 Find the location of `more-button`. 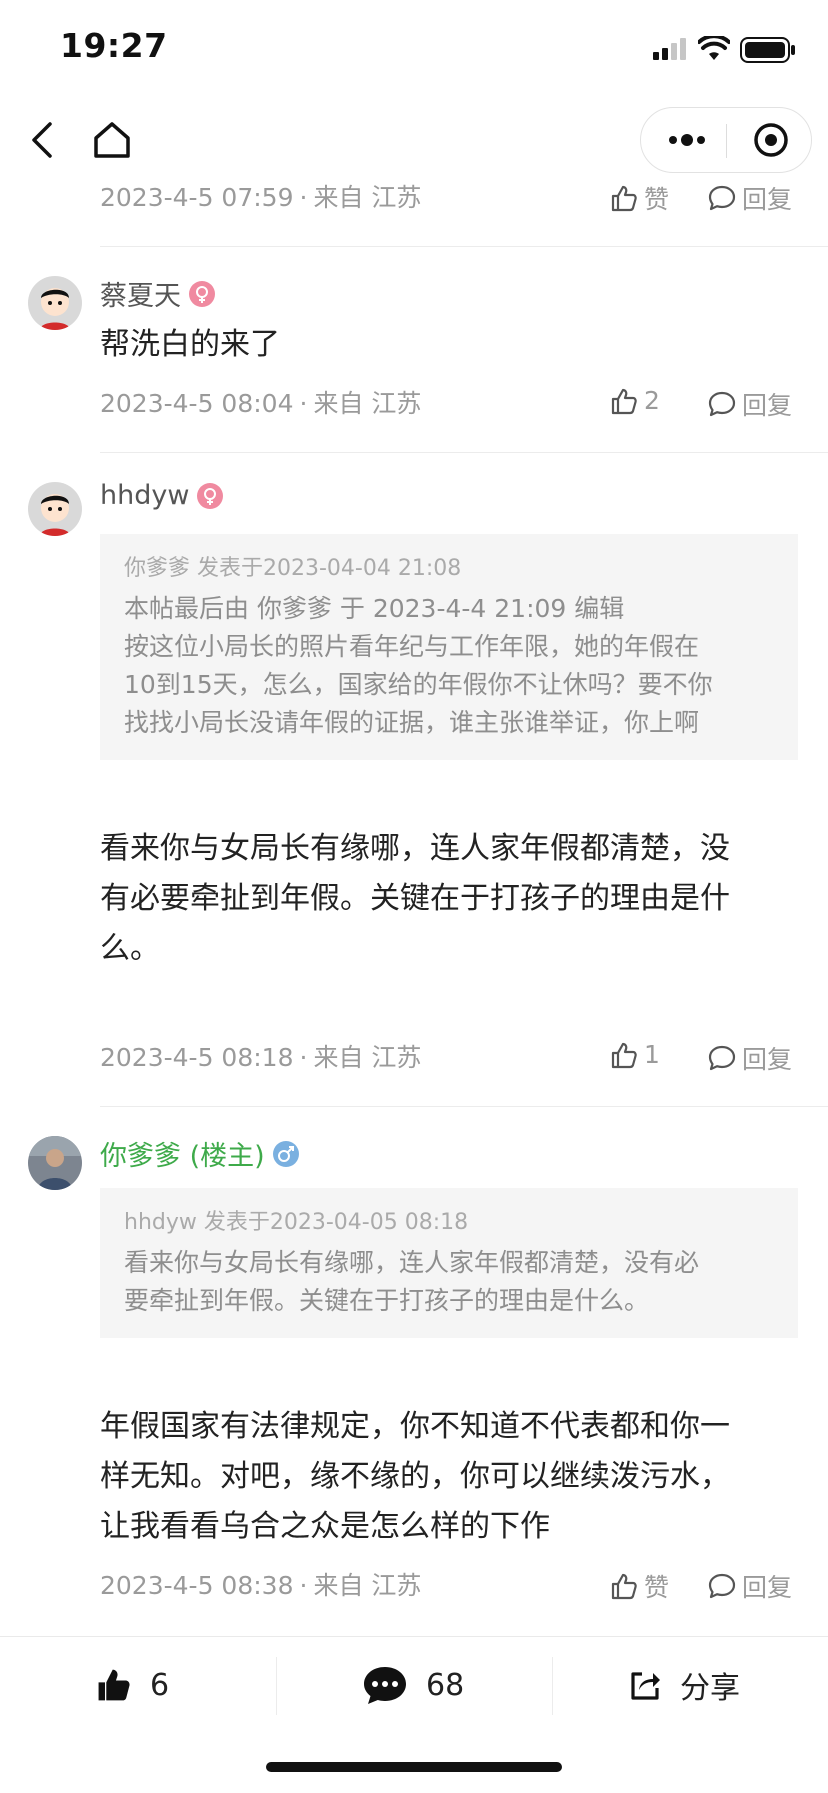

more-button is located at coordinates (687, 140).